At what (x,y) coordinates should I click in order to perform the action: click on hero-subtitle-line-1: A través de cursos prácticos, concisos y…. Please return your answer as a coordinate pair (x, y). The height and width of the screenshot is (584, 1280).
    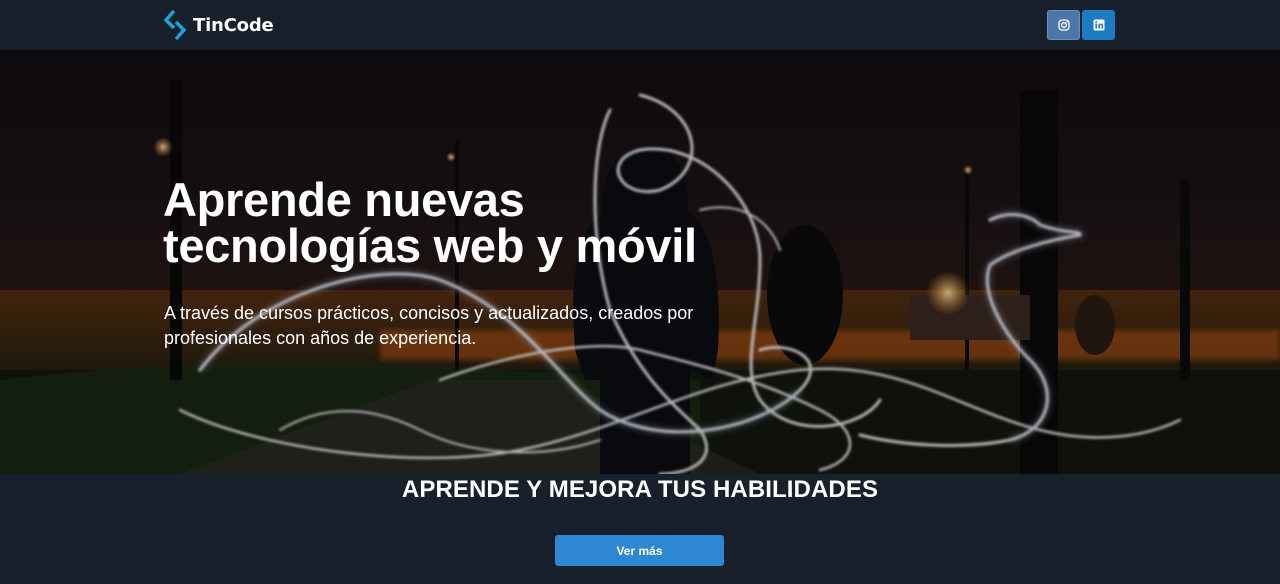
    Looking at the image, I should click on (429, 313).